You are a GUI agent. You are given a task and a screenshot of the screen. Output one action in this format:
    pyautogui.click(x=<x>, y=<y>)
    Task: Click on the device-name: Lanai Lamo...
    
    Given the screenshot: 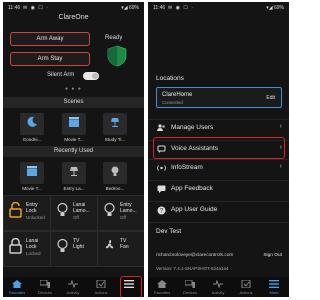 What is the action you would take?
    pyautogui.click(x=81, y=208)
    